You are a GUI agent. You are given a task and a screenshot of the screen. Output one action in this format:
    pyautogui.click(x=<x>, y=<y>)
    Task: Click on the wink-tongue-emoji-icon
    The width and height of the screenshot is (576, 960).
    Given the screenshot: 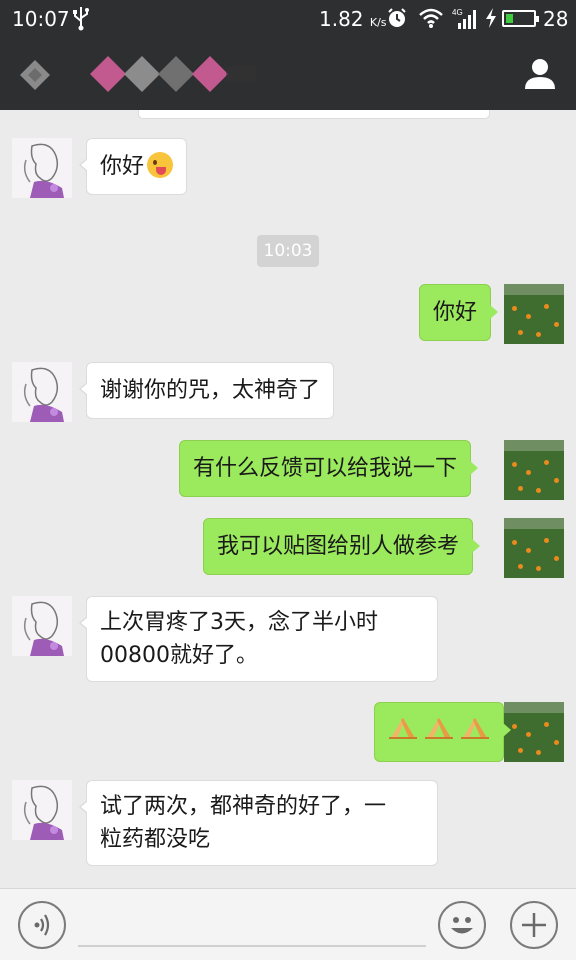 What is the action you would take?
    pyautogui.click(x=160, y=165)
    